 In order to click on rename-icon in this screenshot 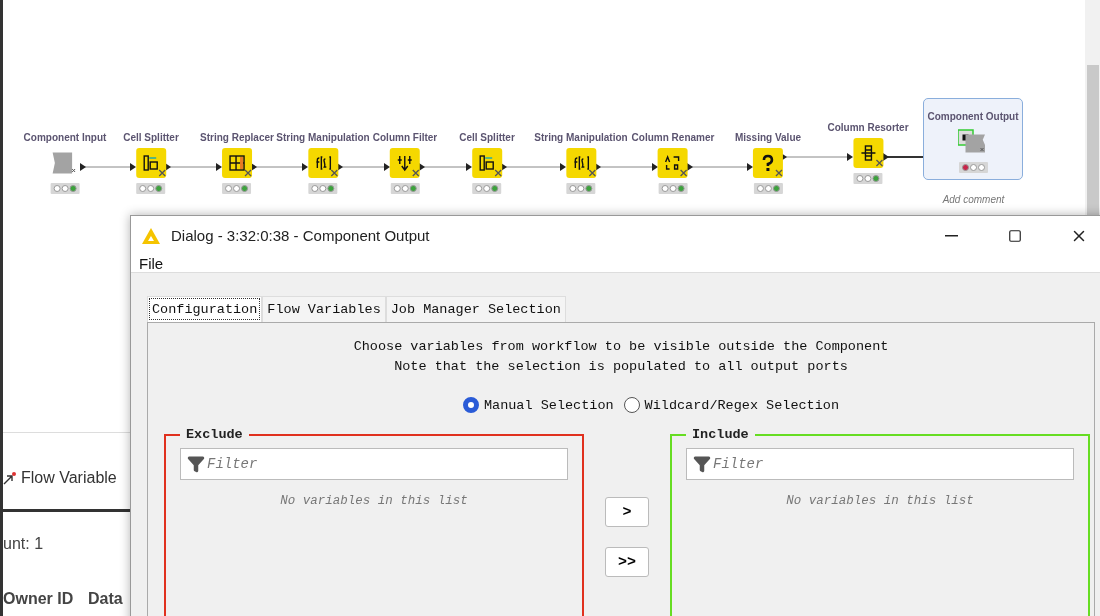, I will do `click(673, 163)`.